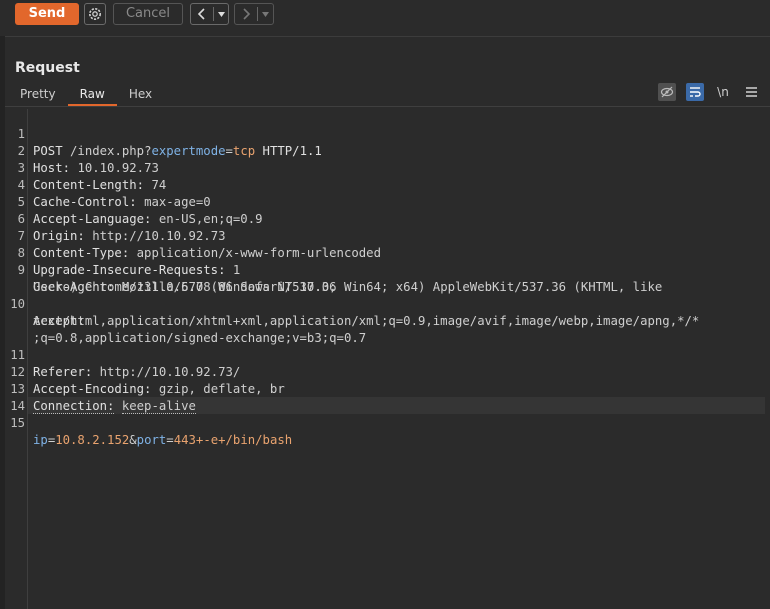  I want to click on send-button: Send, so click(47, 14).